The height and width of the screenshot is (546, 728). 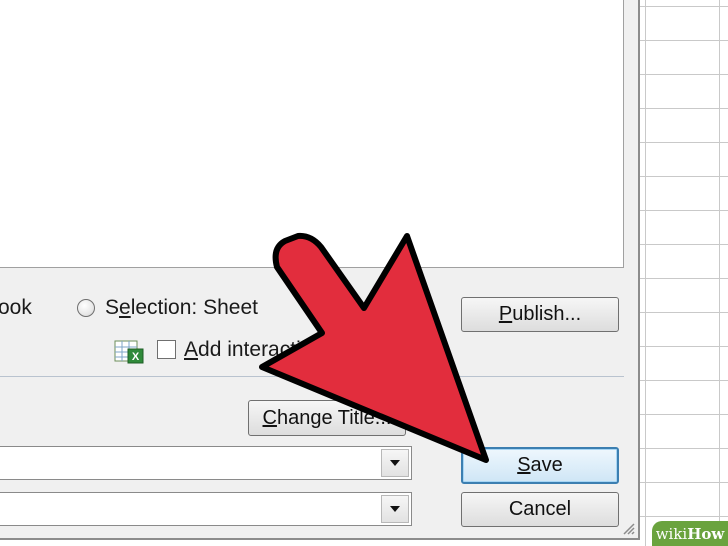 I want to click on save-as-type-combo, so click(x=206, y=509).